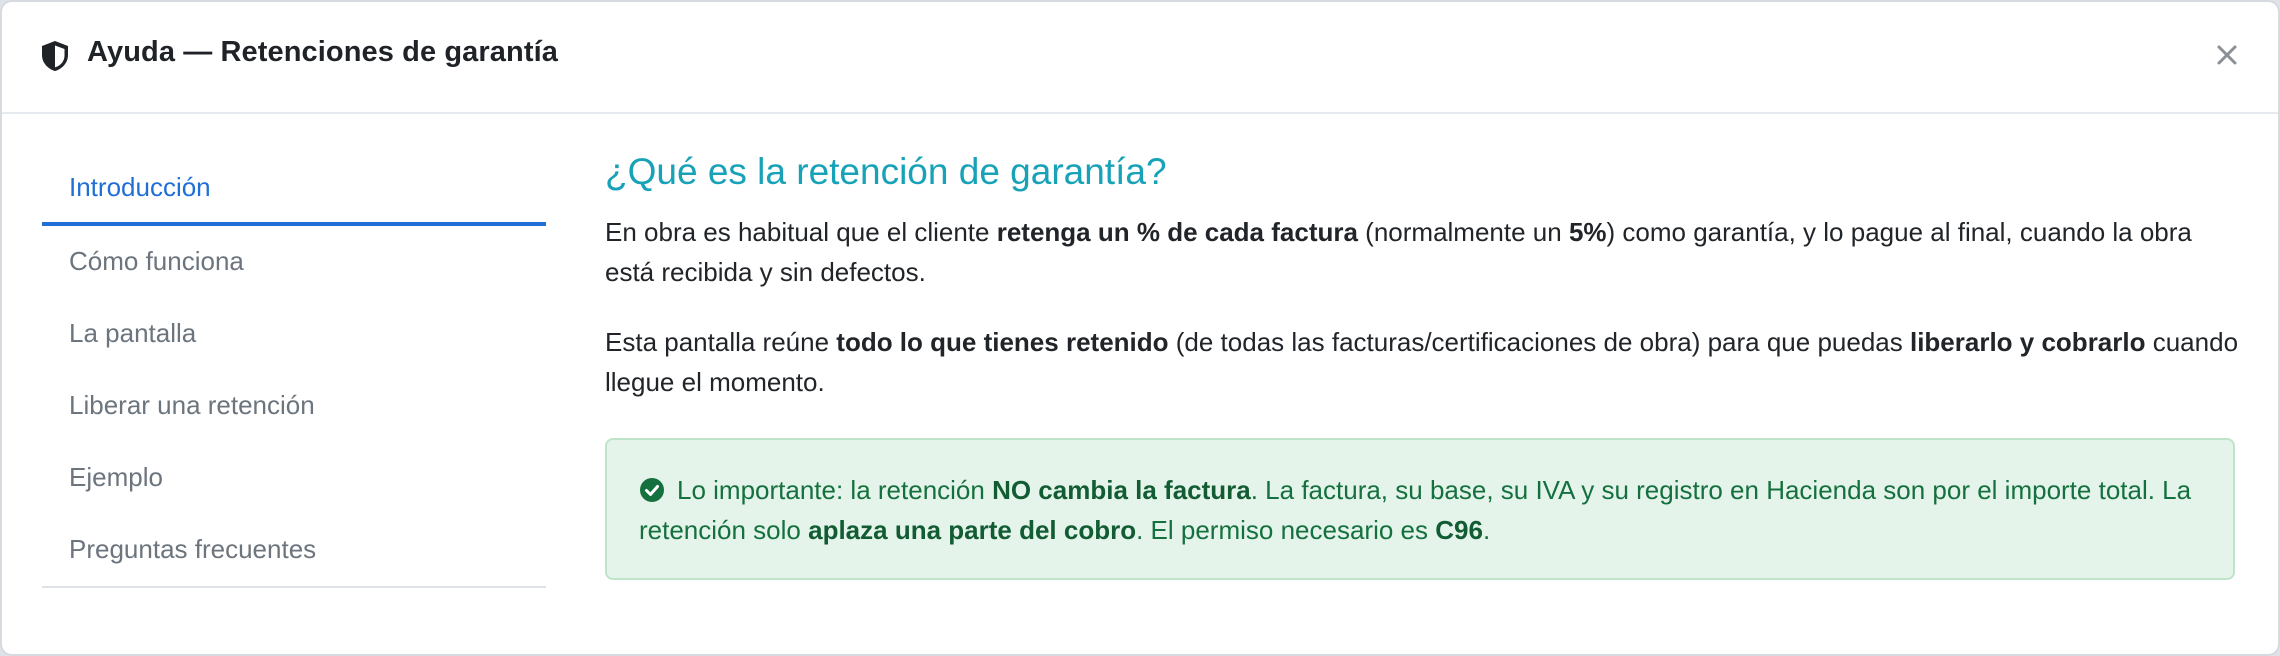  Describe the element at coordinates (55, 56) in the screenshot. I see `shield-icon` at that location.